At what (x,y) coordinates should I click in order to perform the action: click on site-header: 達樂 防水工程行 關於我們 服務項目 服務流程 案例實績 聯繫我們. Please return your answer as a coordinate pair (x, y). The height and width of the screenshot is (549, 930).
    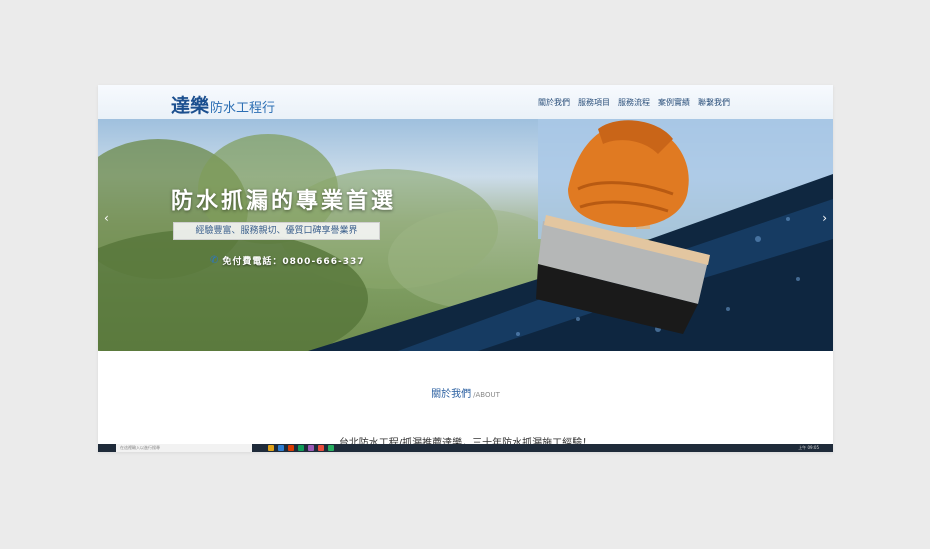
    Looking at the image, I should click on (465, 102).